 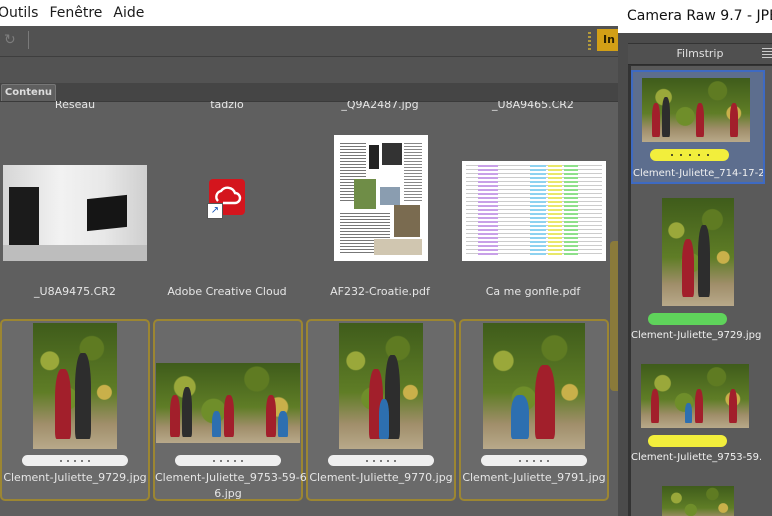 I want to click on file-item-clement-juliette-9791: Clement-Juliette_9791.jpg, so click(x=534, y=410).